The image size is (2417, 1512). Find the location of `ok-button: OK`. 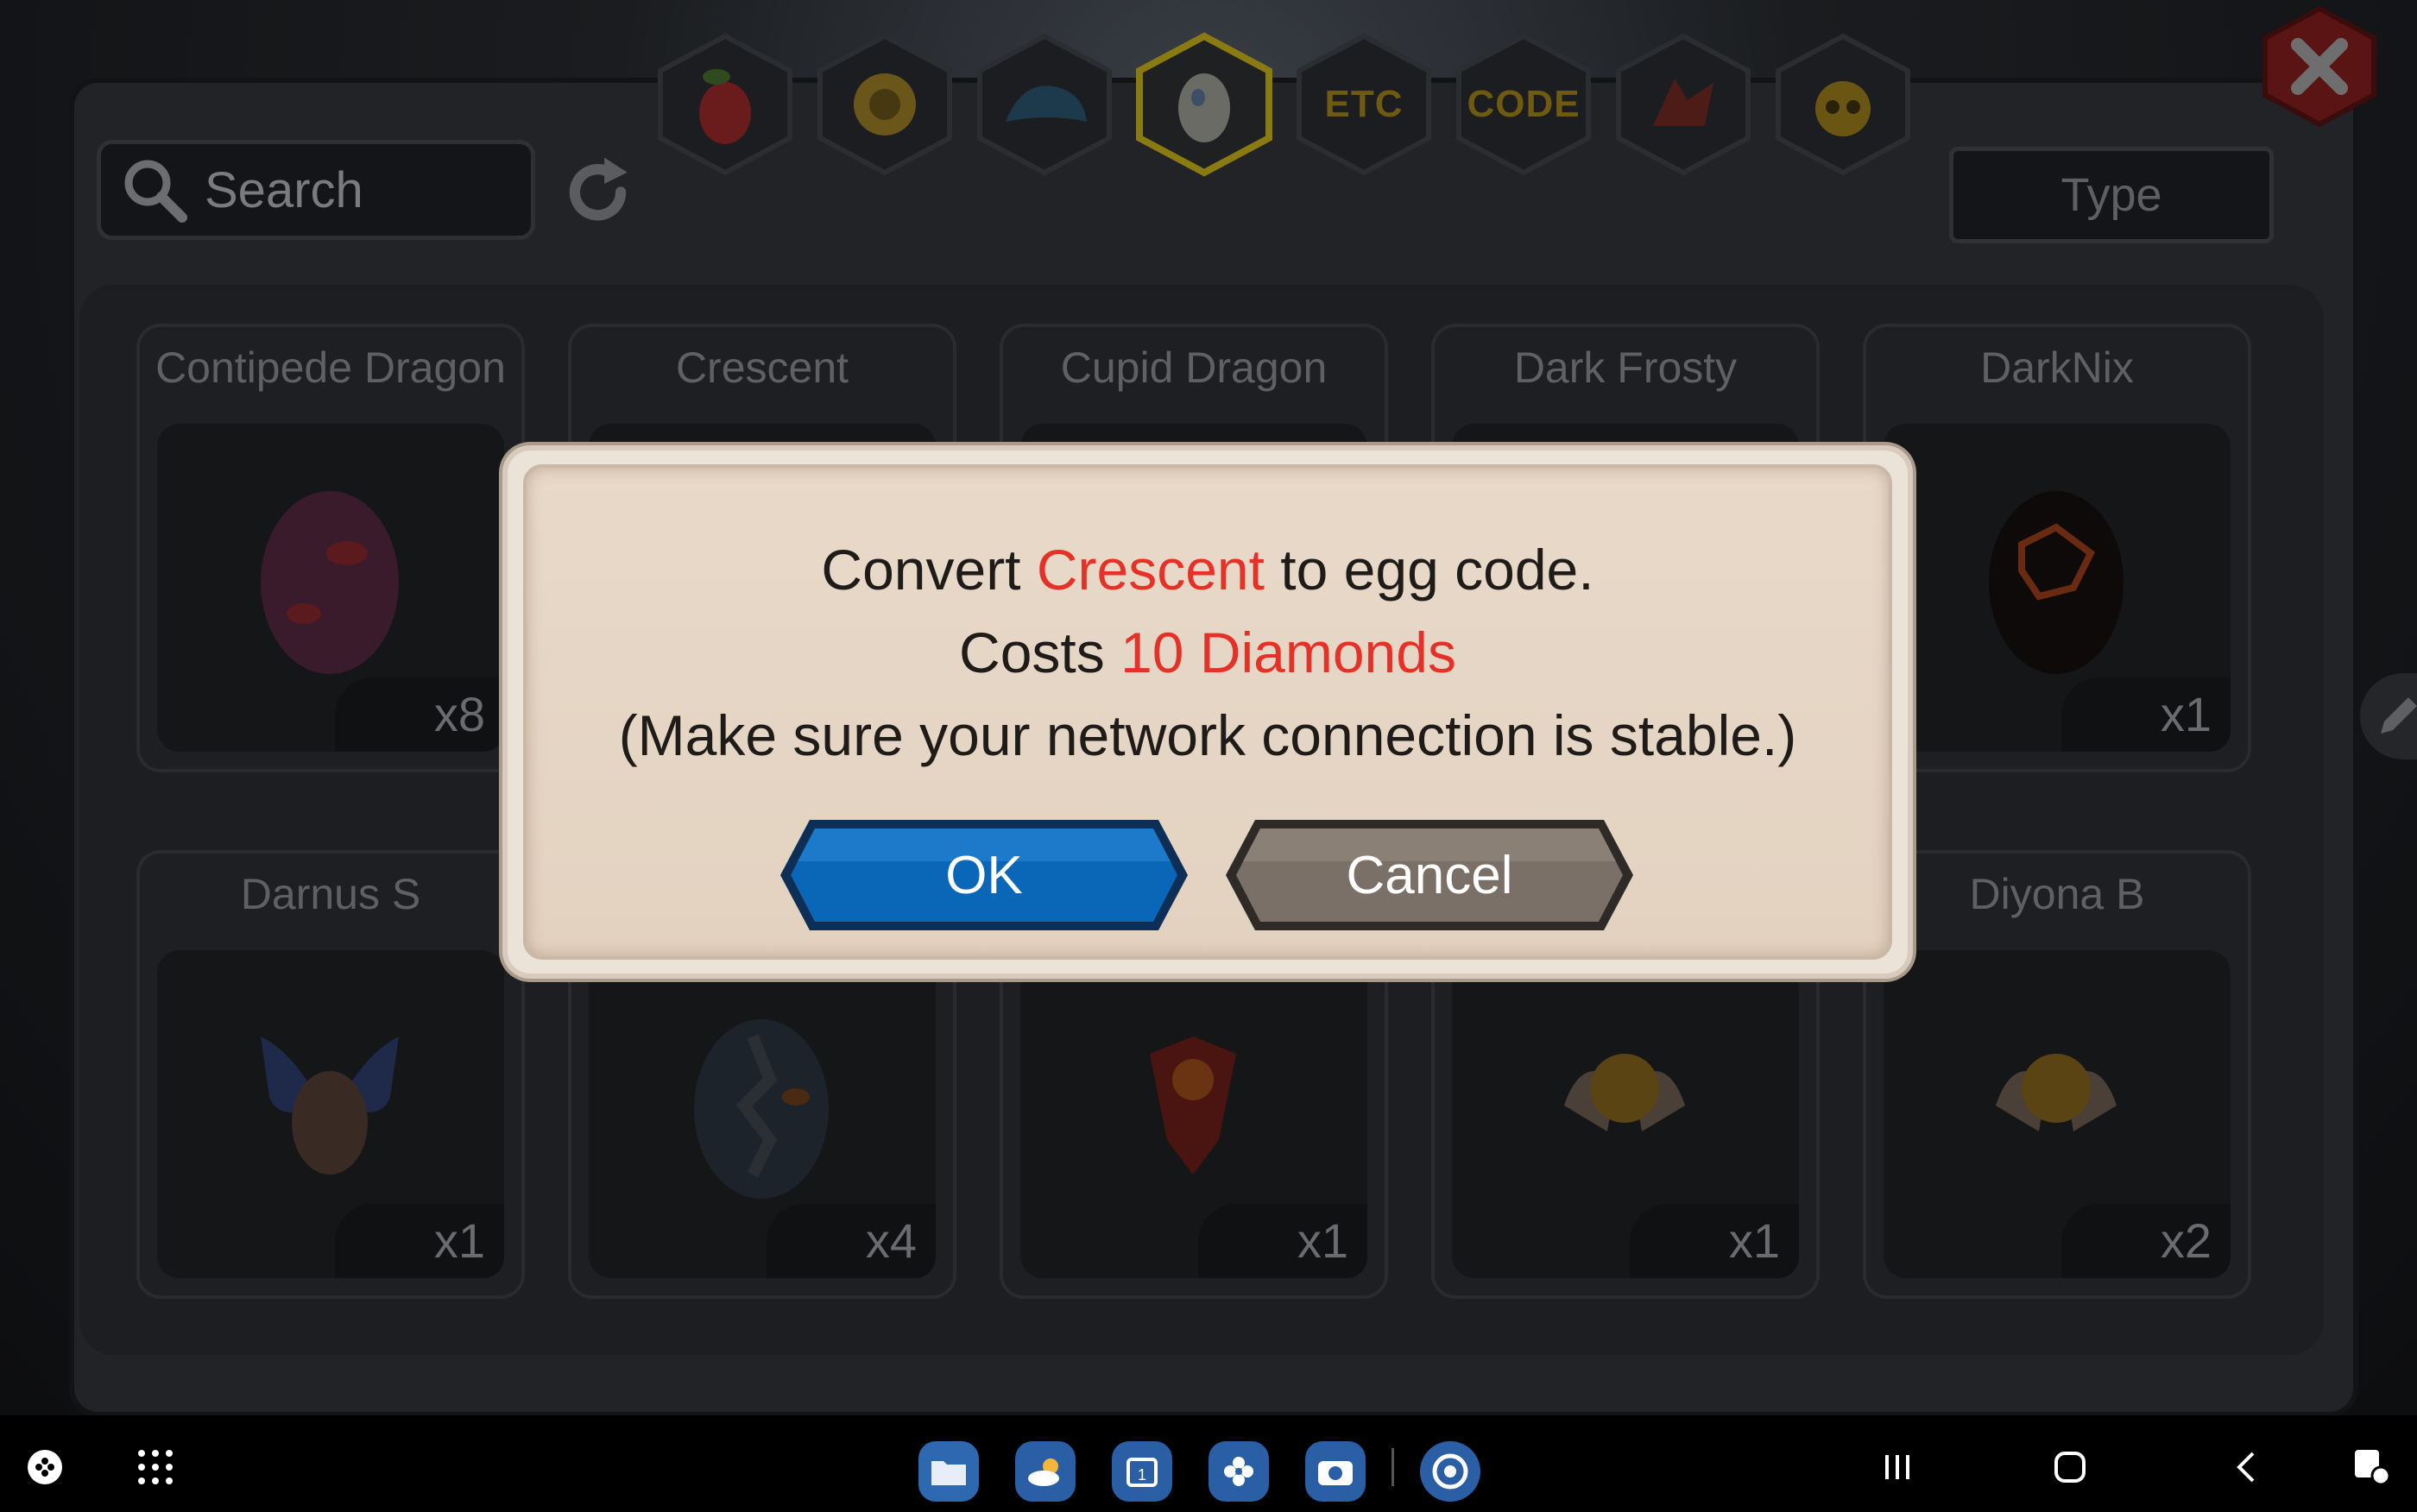

ok-button: OK is located at coordinates (984, 875).